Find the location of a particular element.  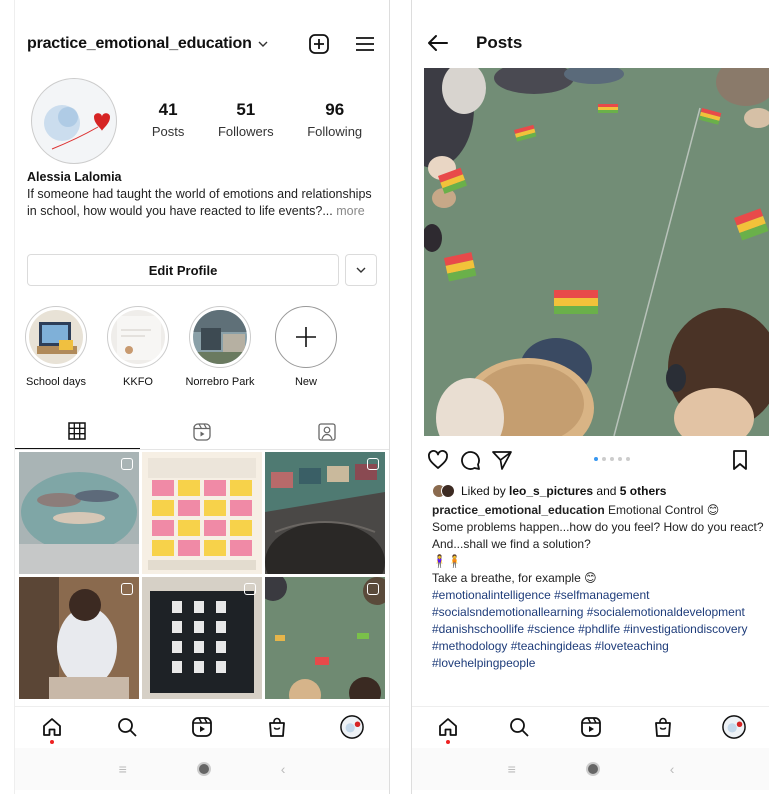

likes-text: Liked by leo_s_pictures and 5 others is located at coordinates (564, 491).